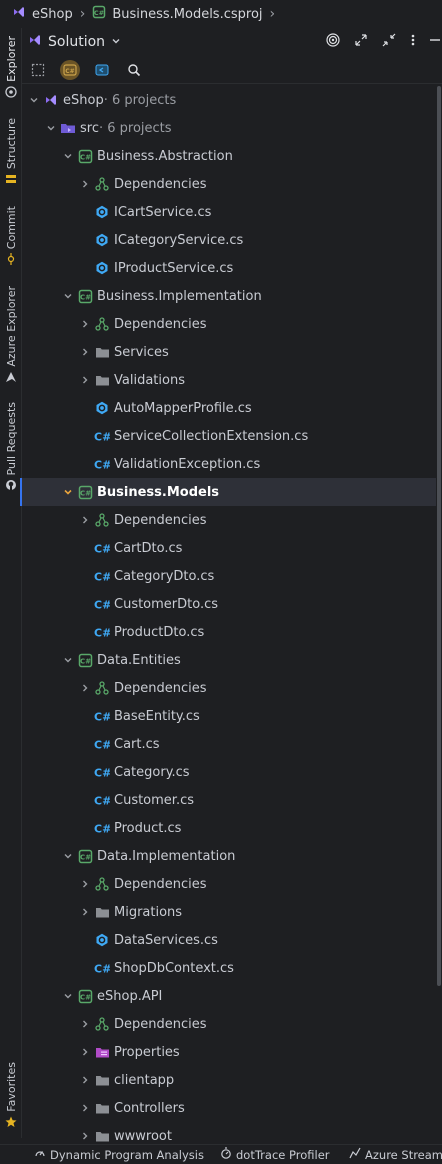  Describe the element at coordinates (272, 14) in the screenshot. I see `chevron-right-icon: ›` at that location.